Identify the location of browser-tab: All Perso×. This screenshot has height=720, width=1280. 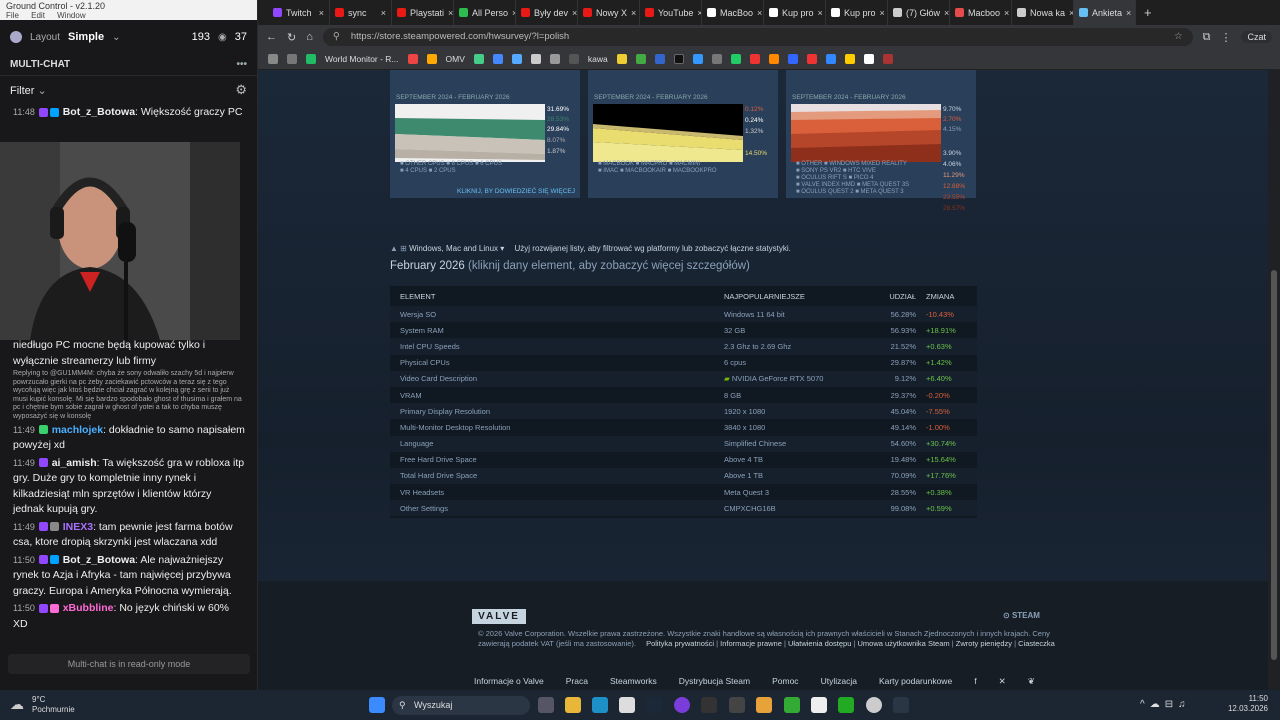
(485, 12).